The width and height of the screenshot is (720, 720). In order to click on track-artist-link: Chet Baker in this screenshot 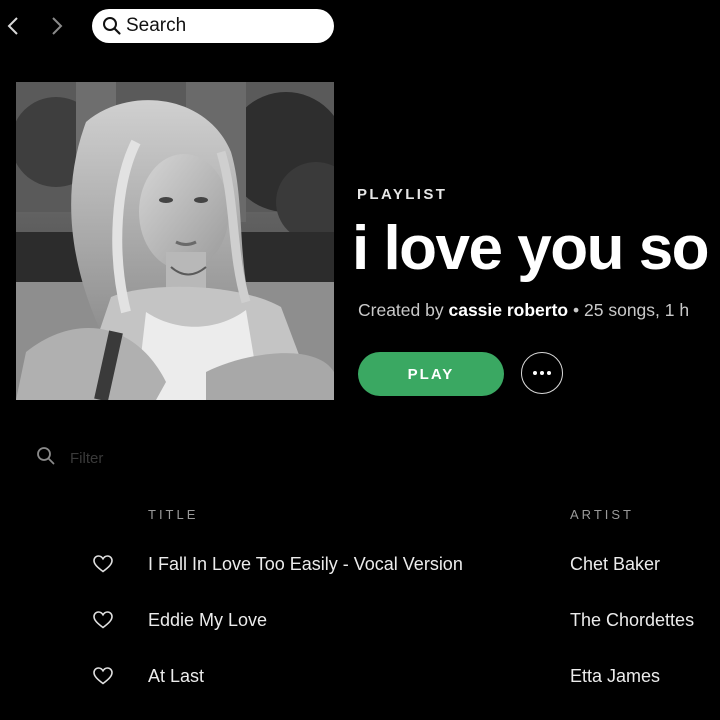, I will do `click(615, 564)`.